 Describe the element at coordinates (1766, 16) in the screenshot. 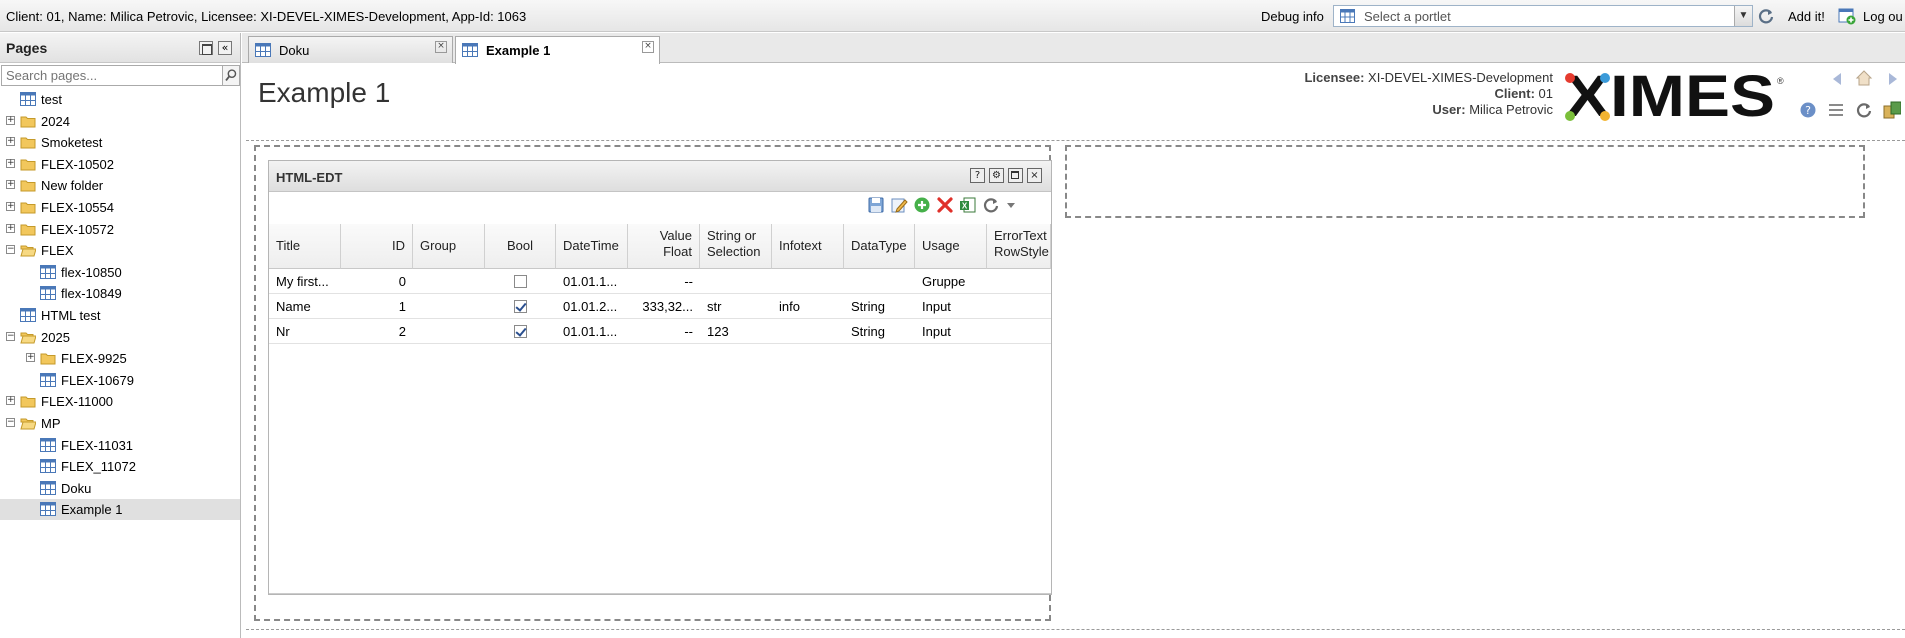

I see `refresh-icon` at that location.